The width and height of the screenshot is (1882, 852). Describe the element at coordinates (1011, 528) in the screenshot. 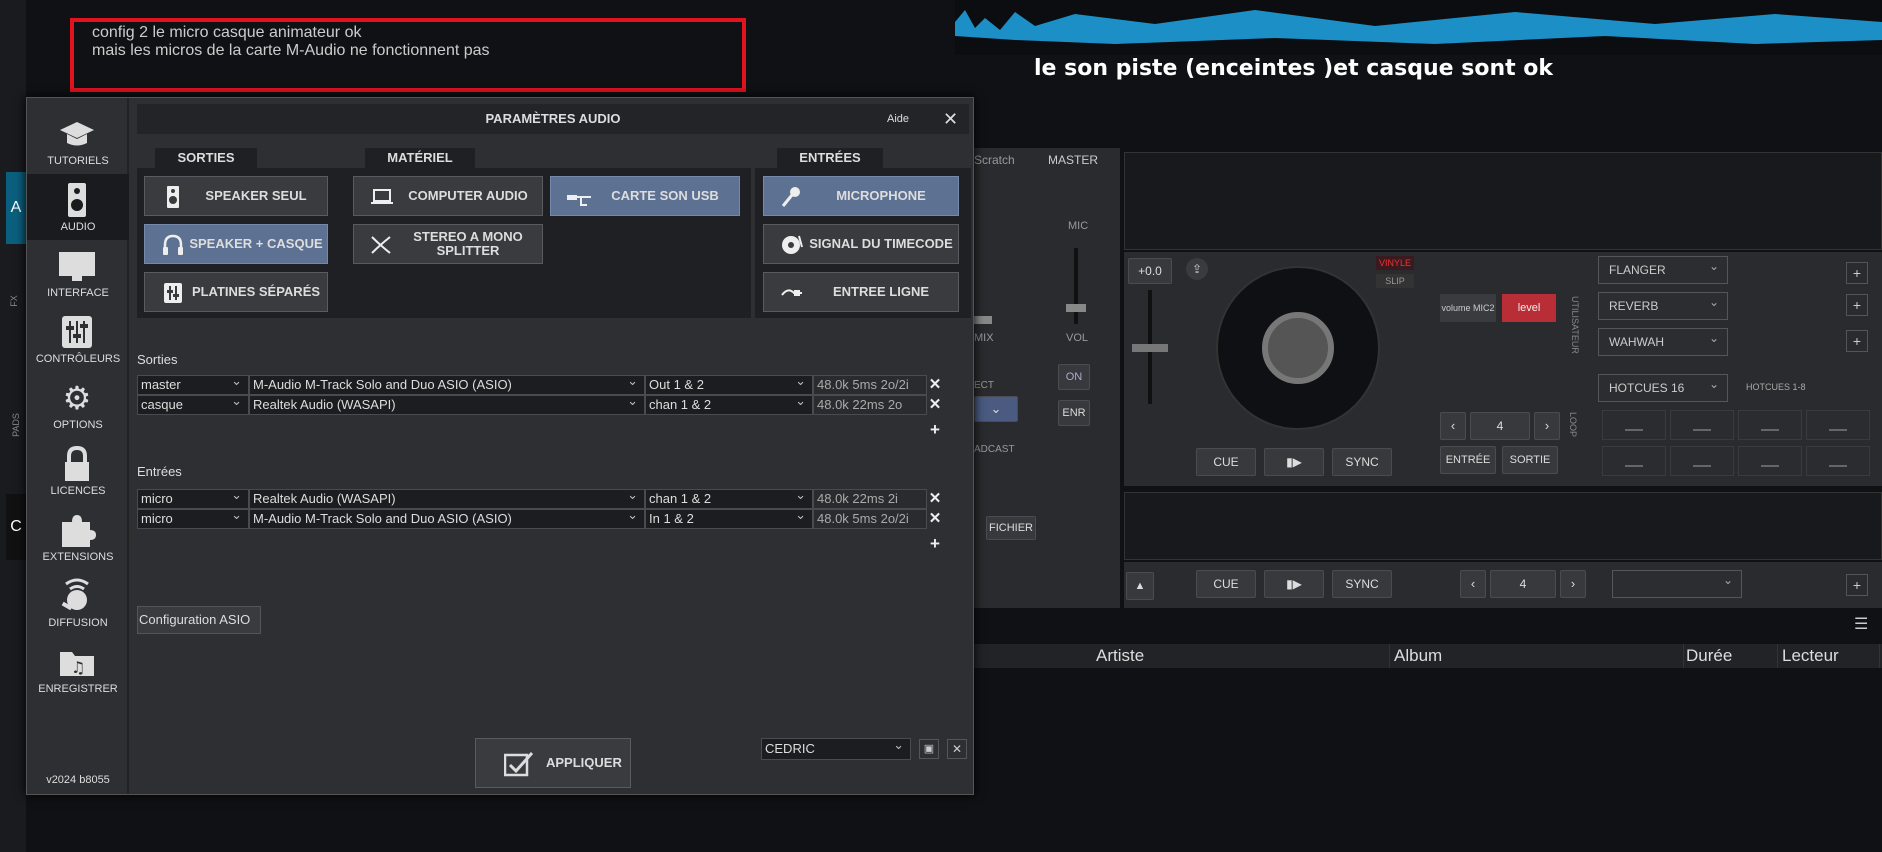

I see `fichier-button: FICHIER` at that location.